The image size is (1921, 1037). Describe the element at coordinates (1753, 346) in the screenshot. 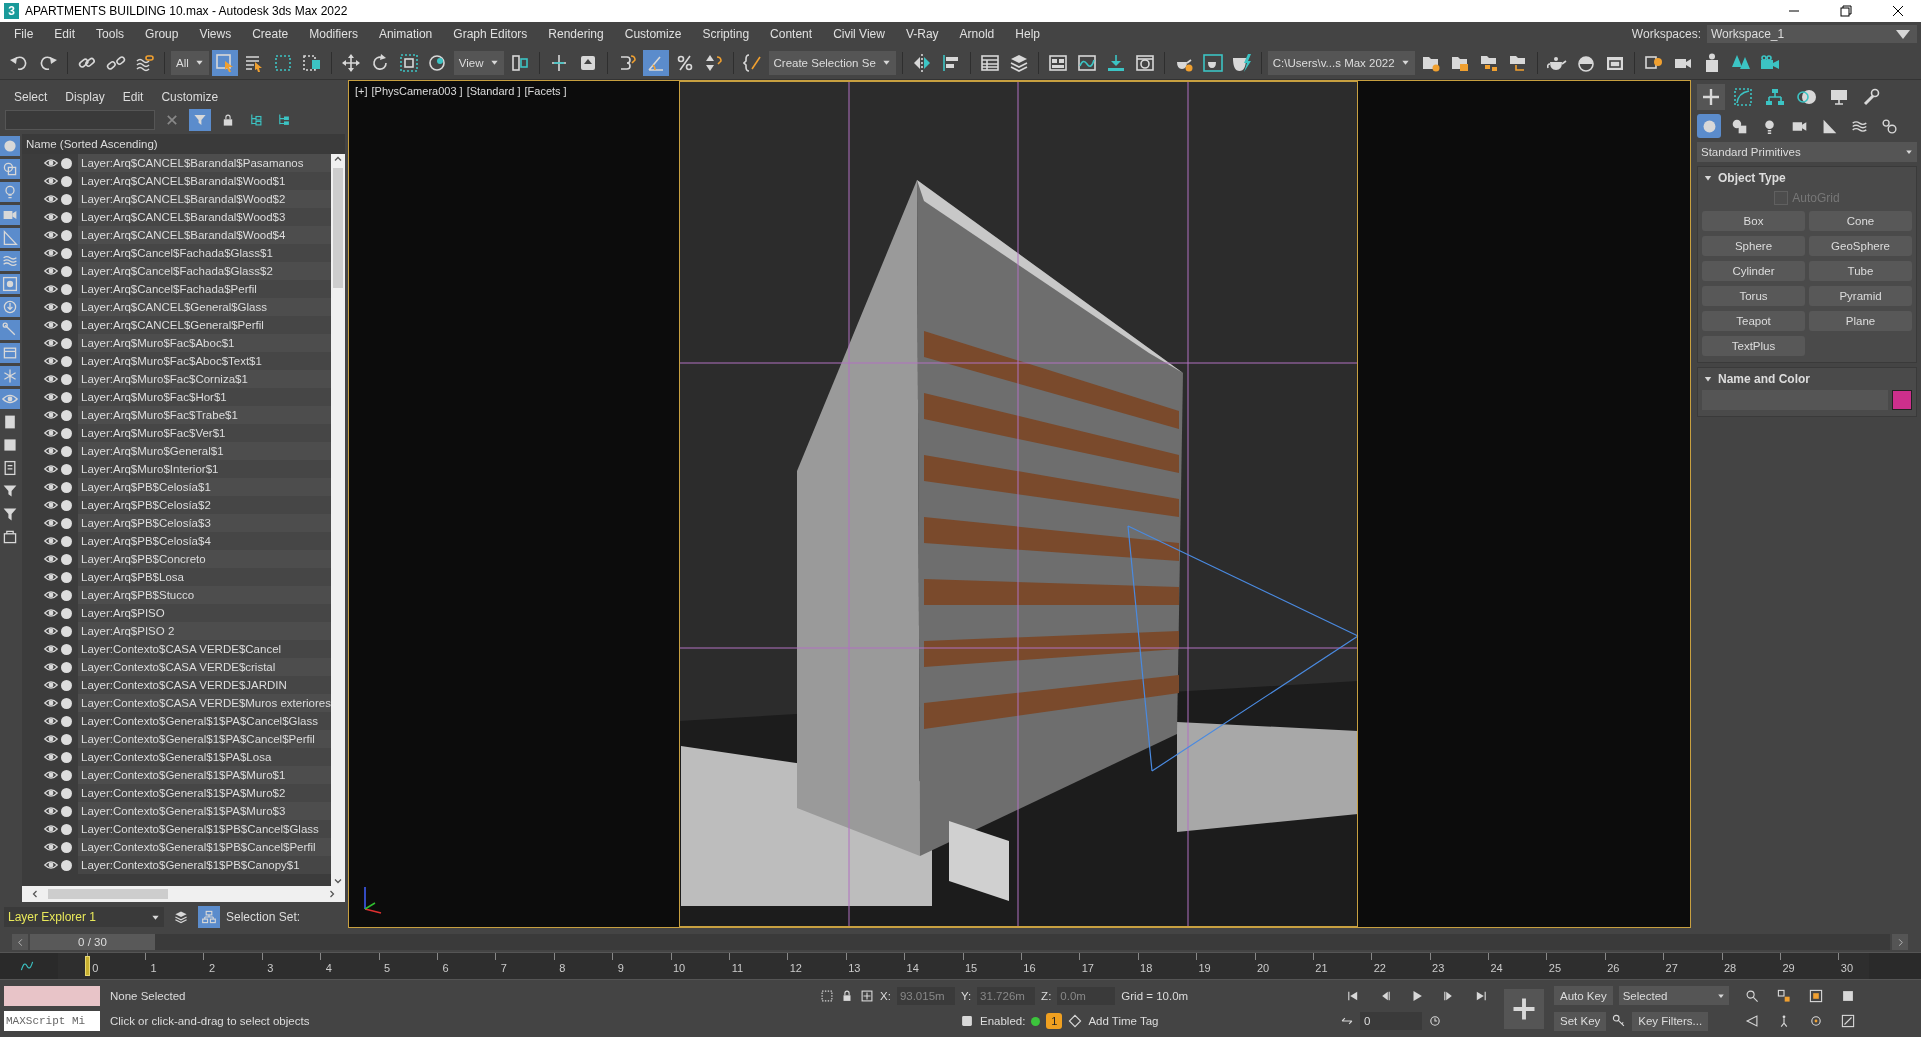

I see `primitive-button: TextPlus` at that location.